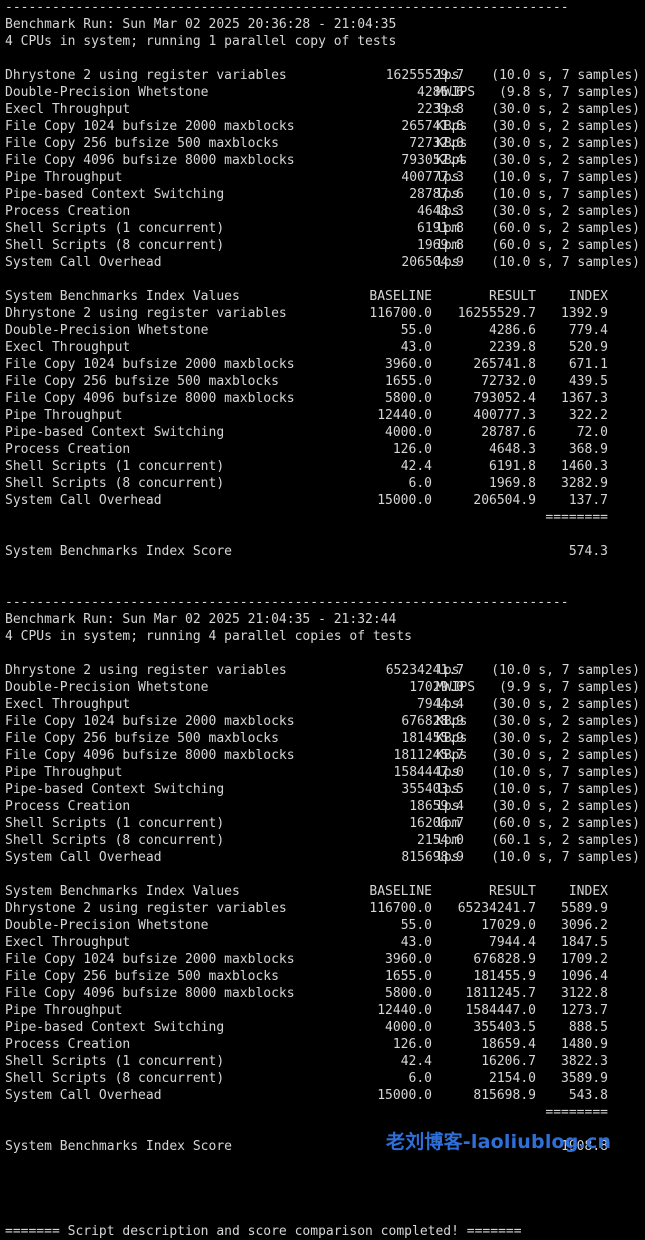 The height and width of the screenshot is (1240, 645). Describe the element at coordinates (504, 364) in the screenshot. I see `result-value: 265741.8` at that location.